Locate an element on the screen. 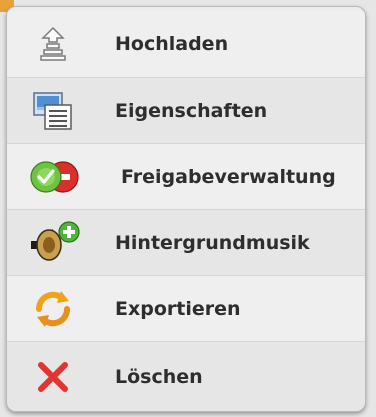 The image size is (376, 417). upload-icon is located at coordinates (53, 44).